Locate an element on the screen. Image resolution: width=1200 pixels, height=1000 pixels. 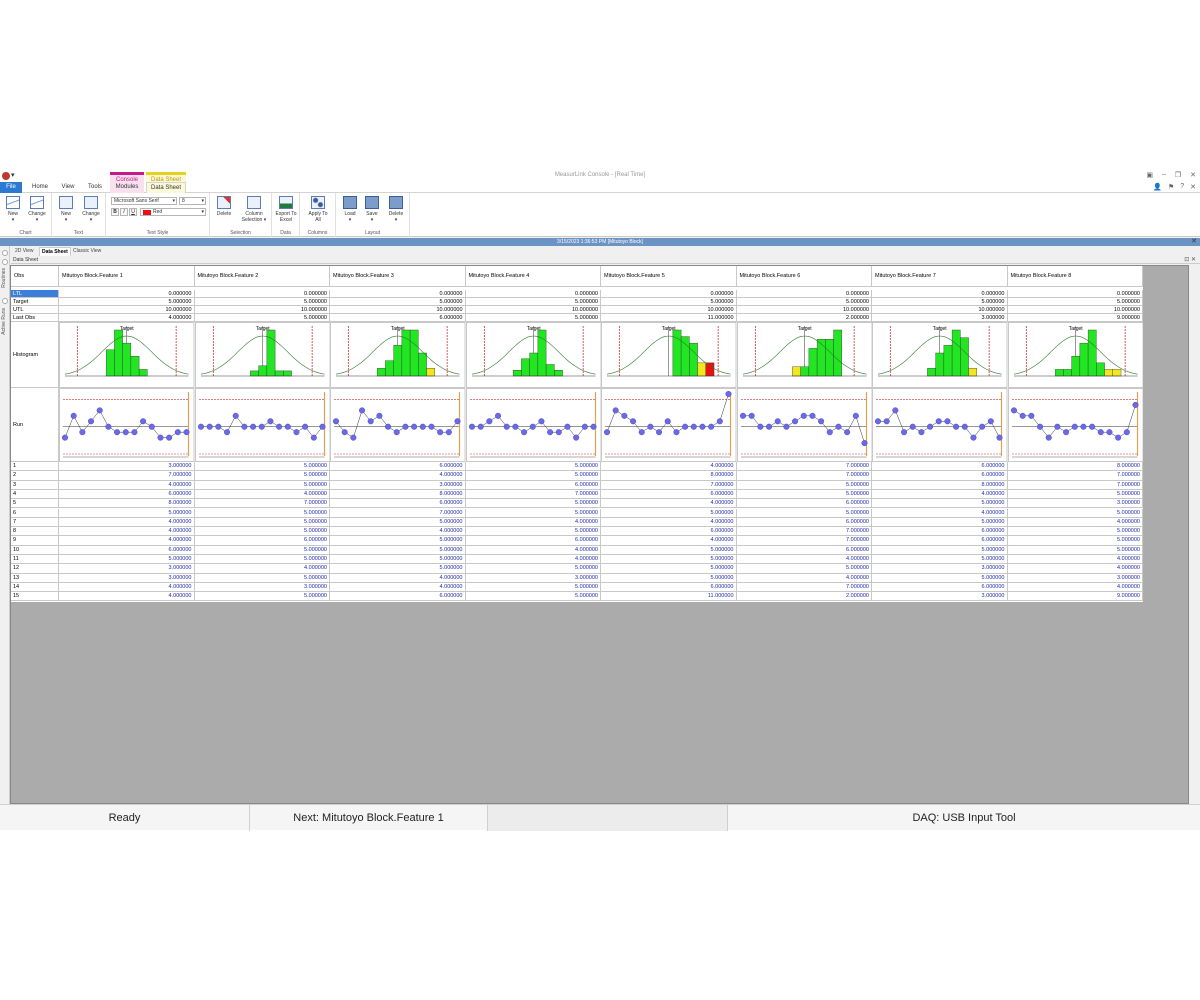
layout-save-button: Save ▾ is located at coordinates (372, 209).